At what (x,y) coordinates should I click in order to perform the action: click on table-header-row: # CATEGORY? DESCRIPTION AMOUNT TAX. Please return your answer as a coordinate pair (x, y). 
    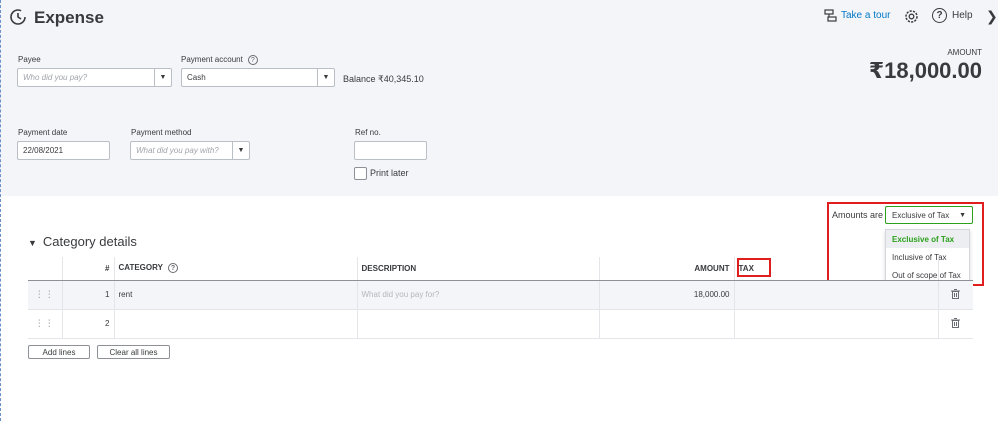
    Looking at the image, I should click on (500, 269).